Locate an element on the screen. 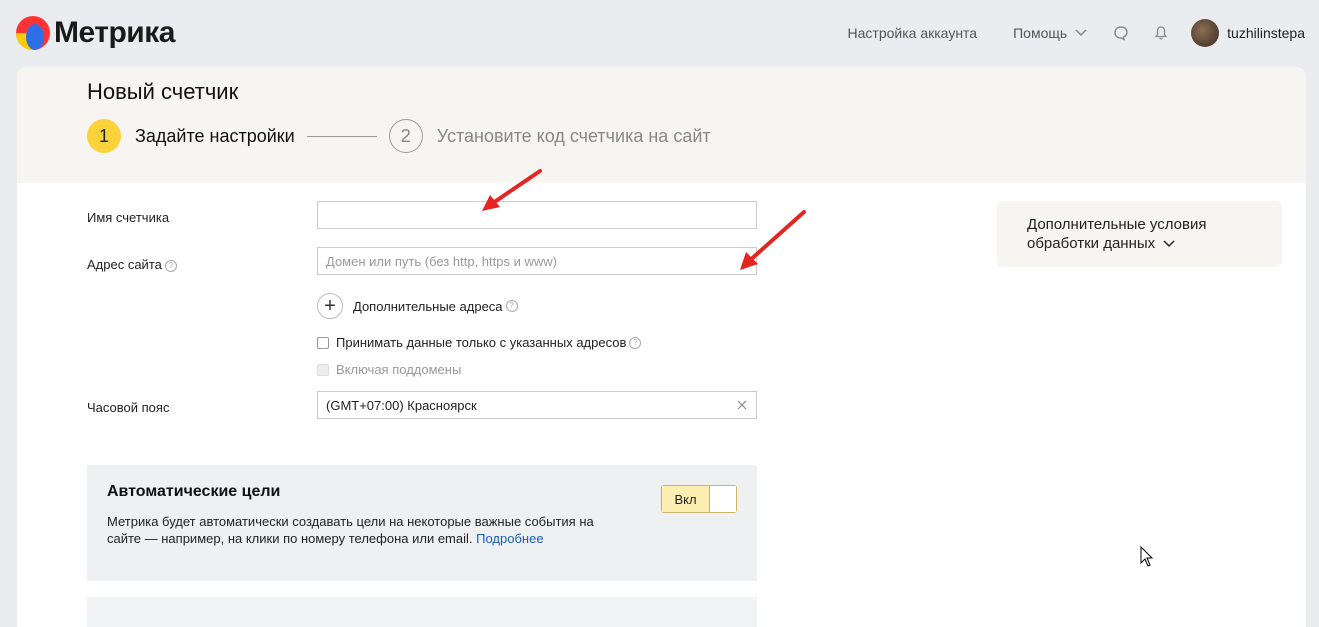  step-divider is located at coordinates (341, 136).